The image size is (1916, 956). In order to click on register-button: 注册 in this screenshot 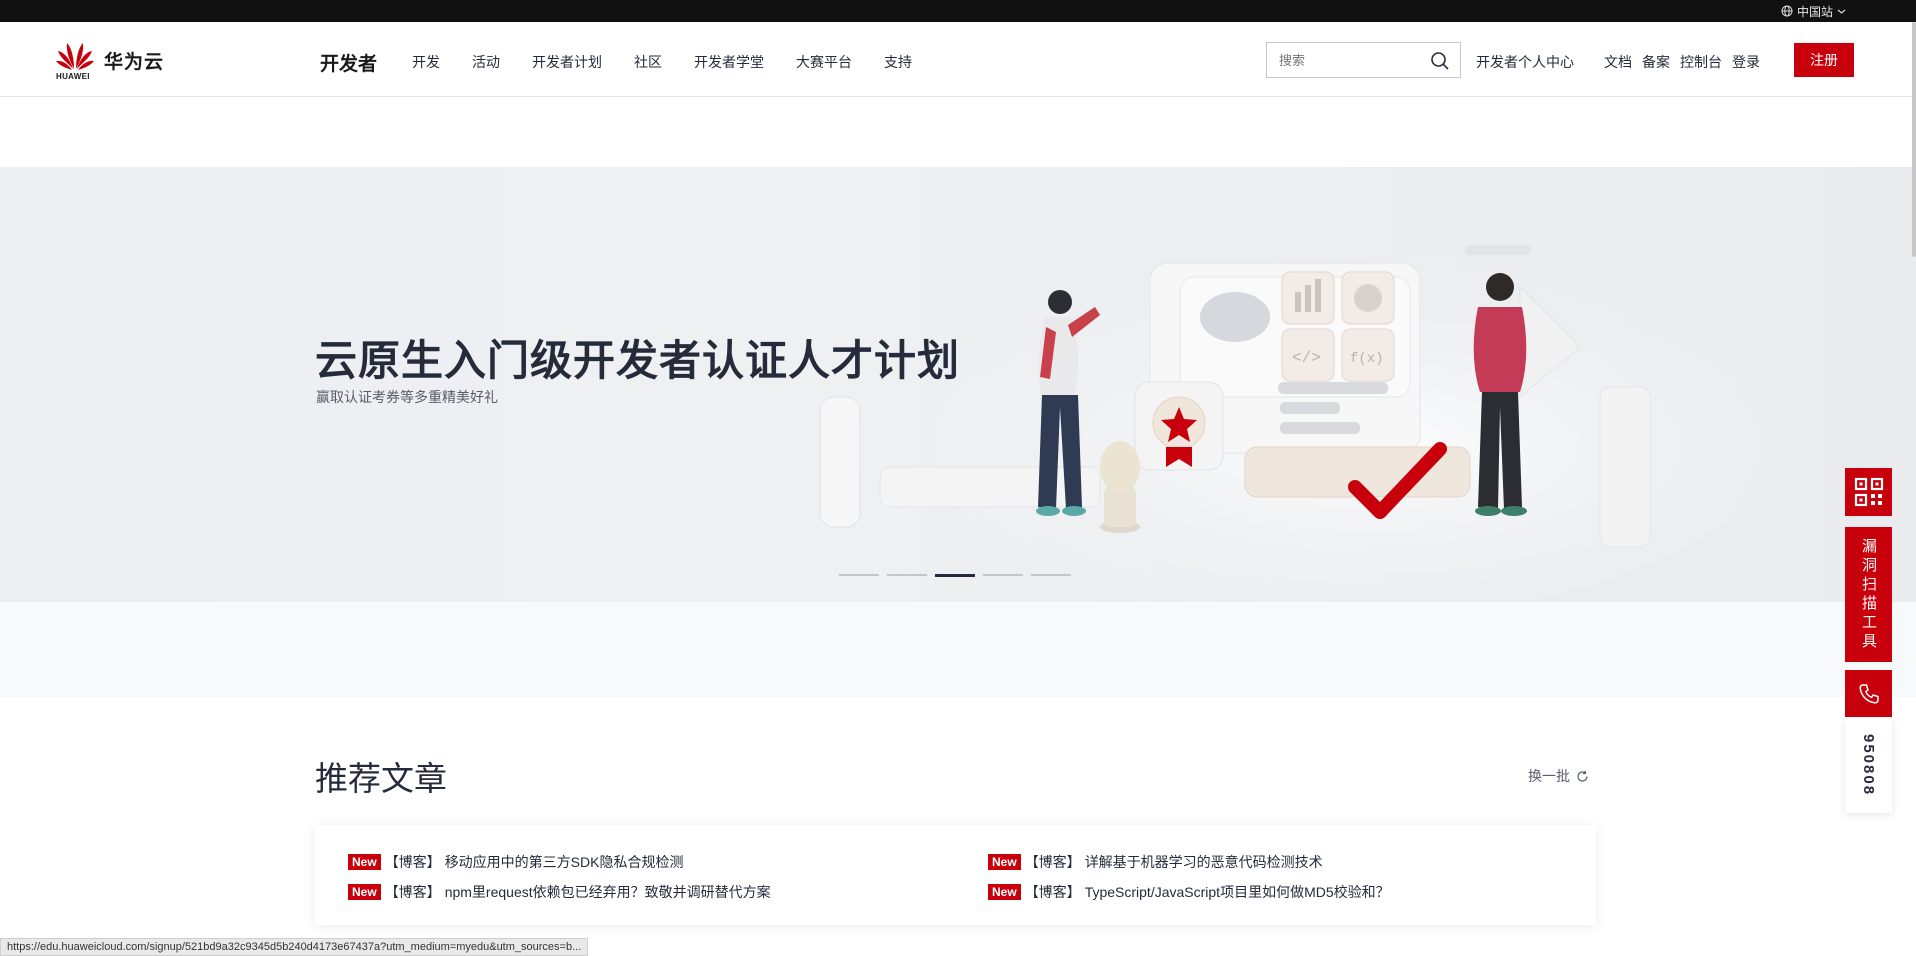, I will do `click(1824, 60)`.